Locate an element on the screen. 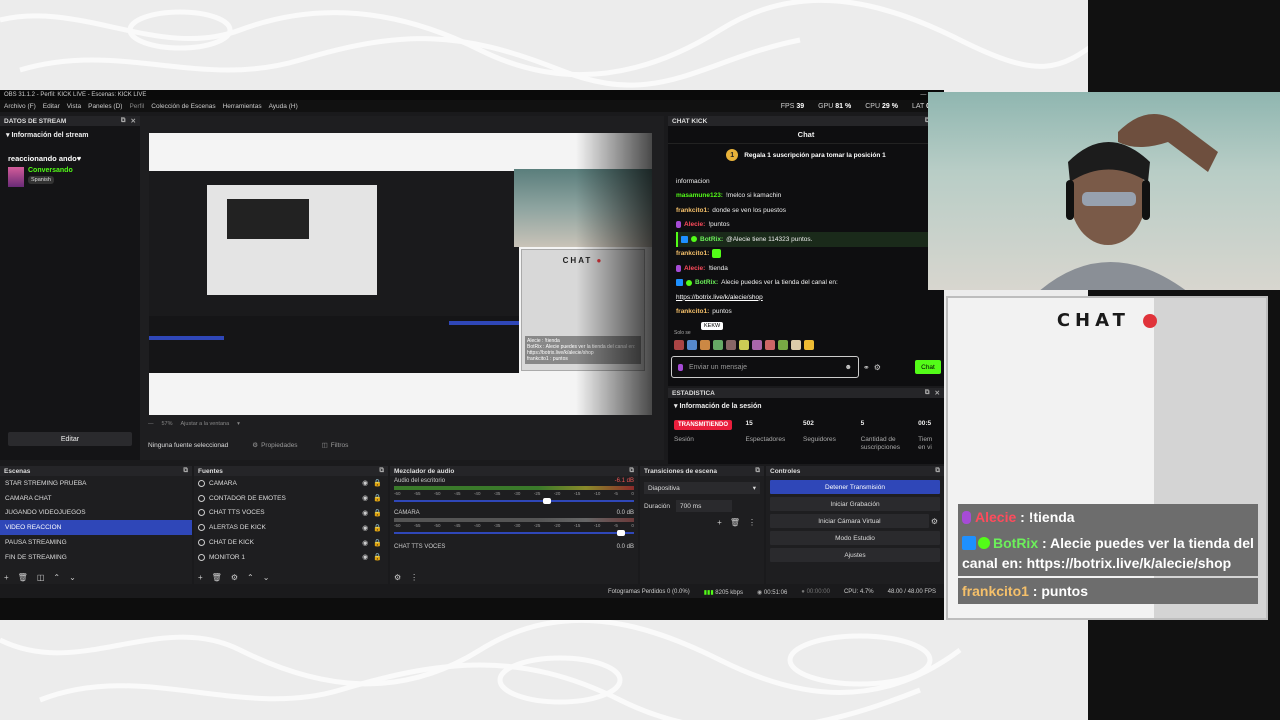 This screenshot has width=1280, height=720. chat-line: frankcito1: puntos is located at coordinates (806, 312).